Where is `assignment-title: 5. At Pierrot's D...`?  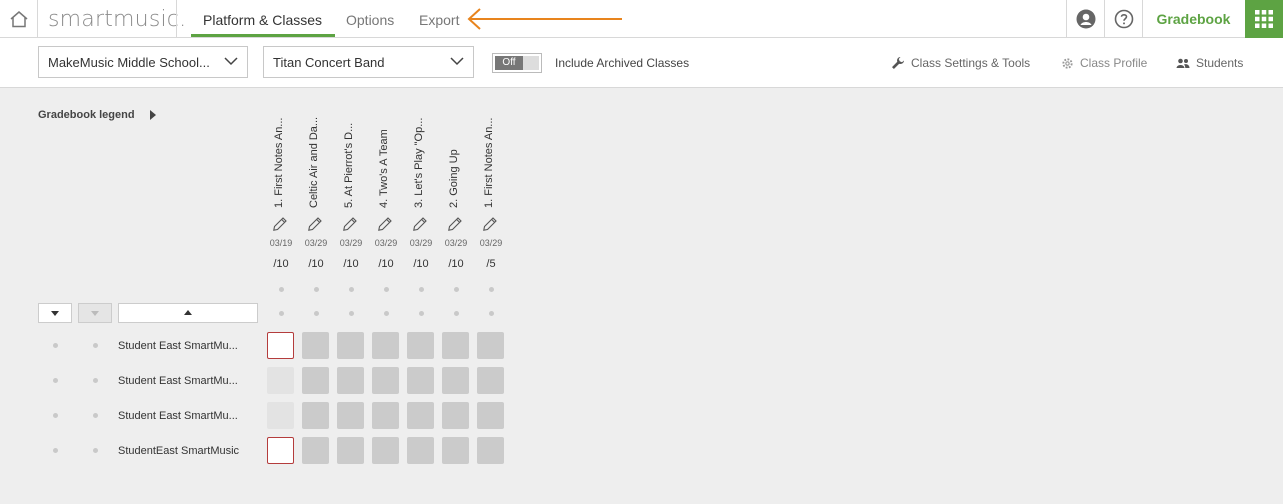
assignment-title: 5. At Pierrot's D... is located at coordinates (349, 154).